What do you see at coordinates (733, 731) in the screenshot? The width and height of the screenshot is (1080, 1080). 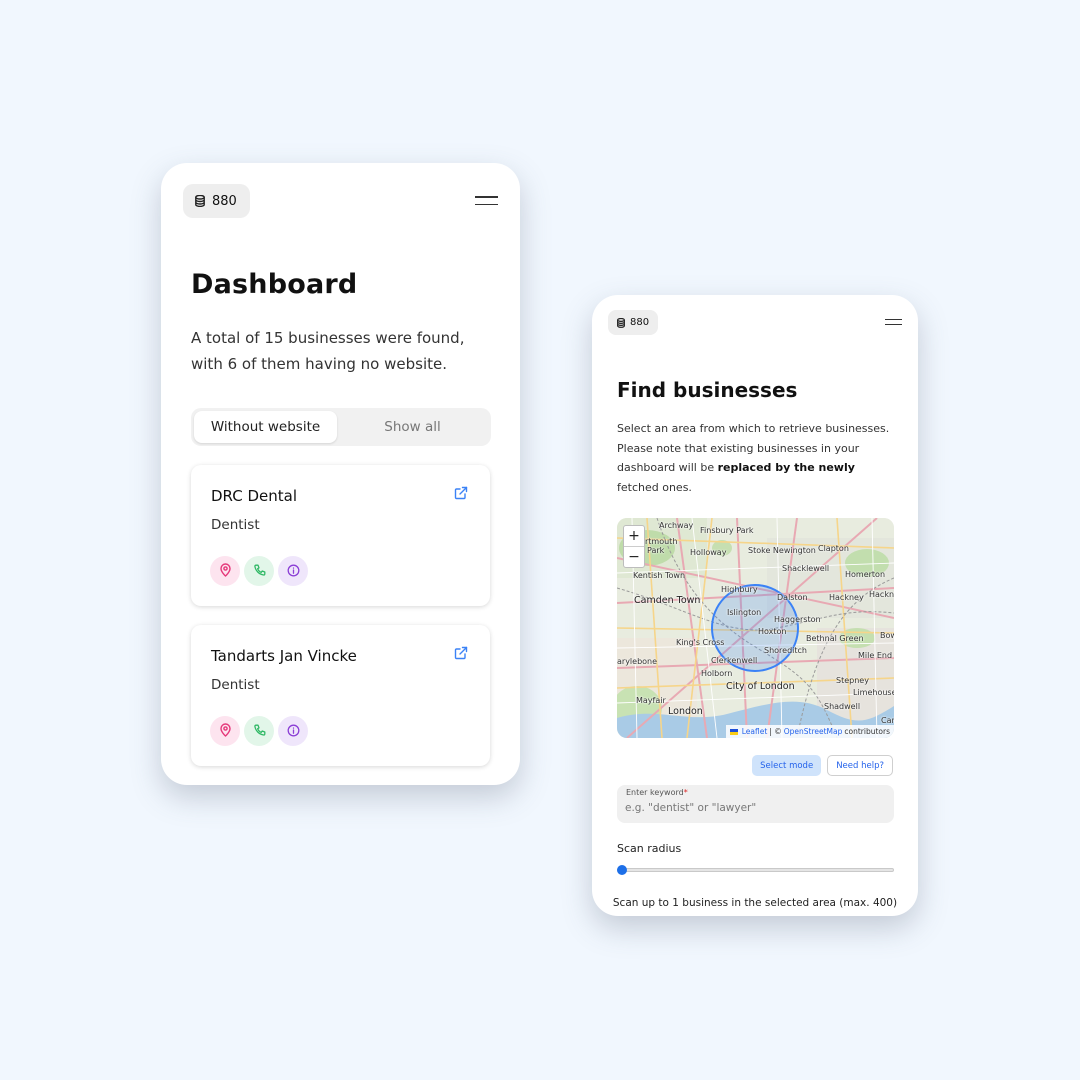 I see `ukraine-flag-icon` at bounding box center [733, 731].